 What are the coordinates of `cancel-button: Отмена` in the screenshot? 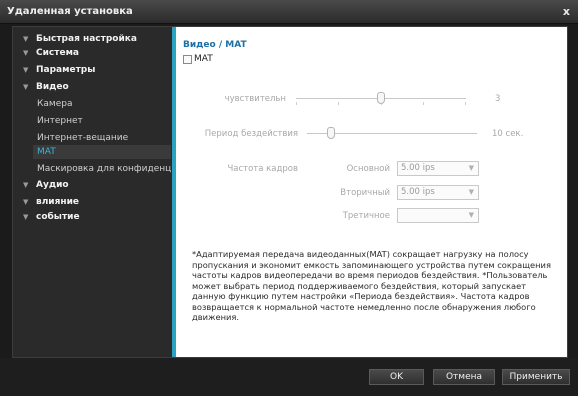 It's located at (464, 377).